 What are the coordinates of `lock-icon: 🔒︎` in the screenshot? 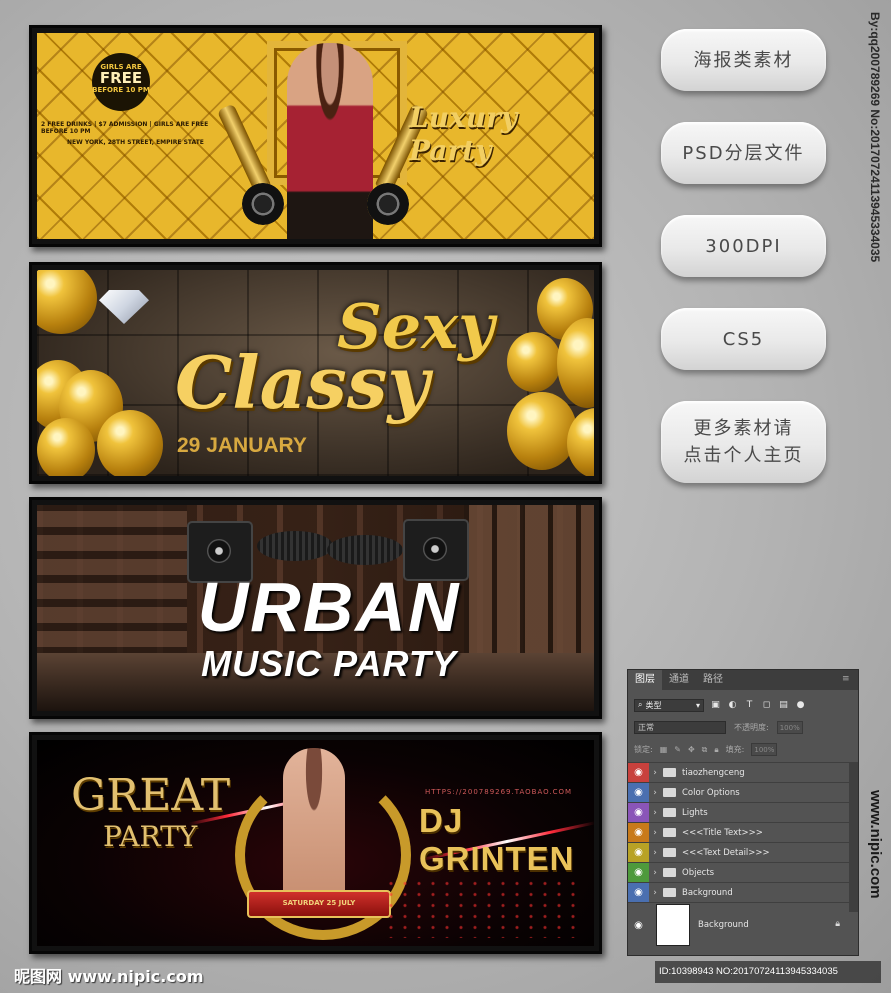 It's located at (837, 924).